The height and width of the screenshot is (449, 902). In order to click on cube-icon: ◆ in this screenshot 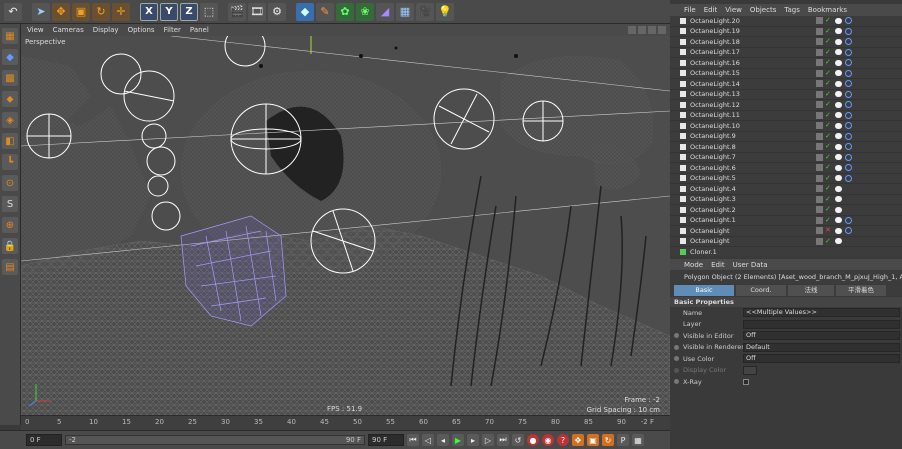, I will do `click(305, 11)`.